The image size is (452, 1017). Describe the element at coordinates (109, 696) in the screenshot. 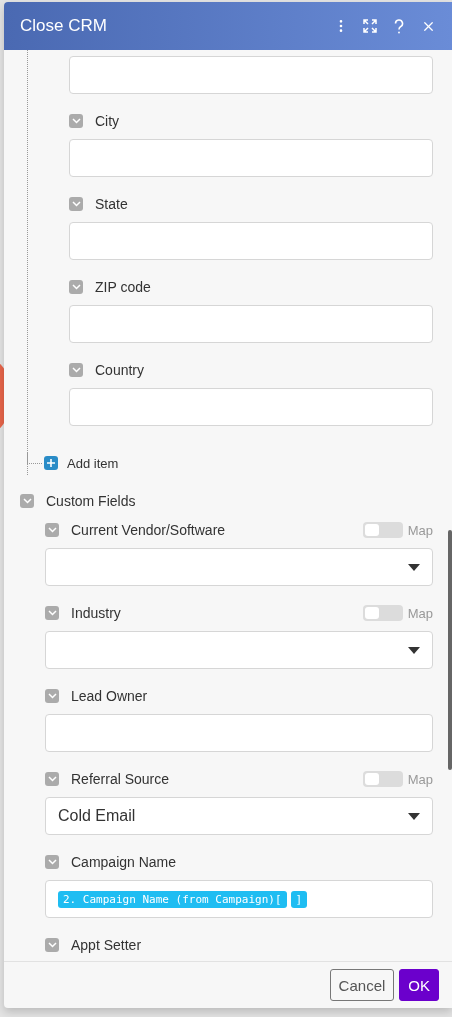

I see `field-label: Lead Owner` at that location.